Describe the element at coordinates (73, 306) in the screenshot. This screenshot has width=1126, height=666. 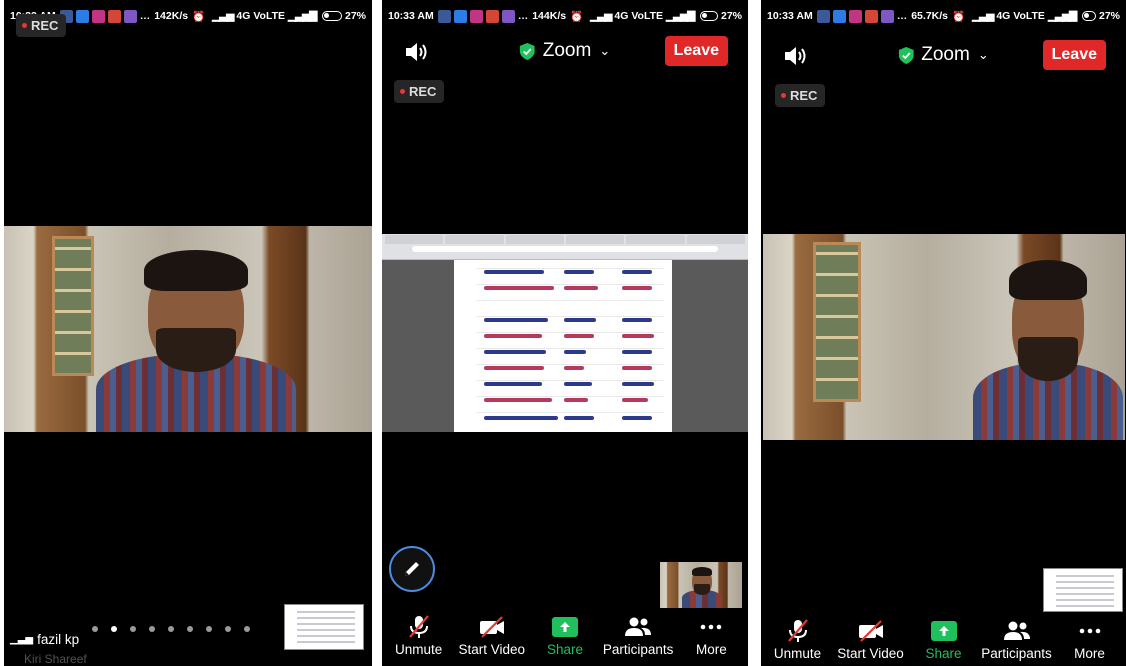
I see `window-image` at that location.